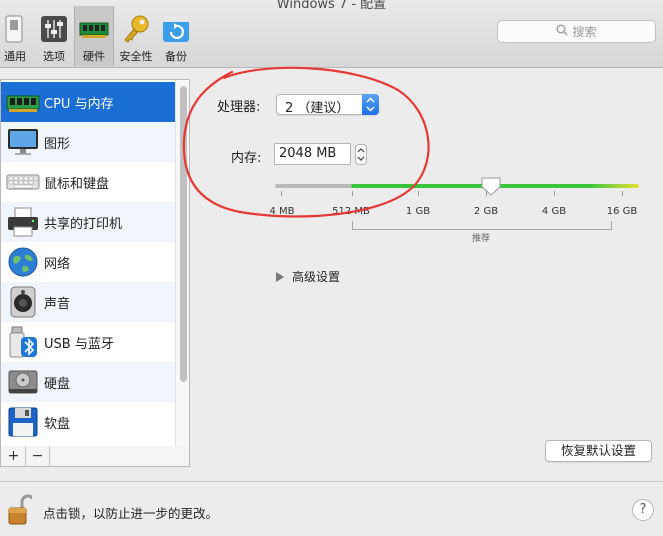 The image size is (663, 536). What do you see at coordinates (88, 382) in the screenshot?
I see `sidebar-item-hard-disk: 硬盘` at bounding box center [88, 382].